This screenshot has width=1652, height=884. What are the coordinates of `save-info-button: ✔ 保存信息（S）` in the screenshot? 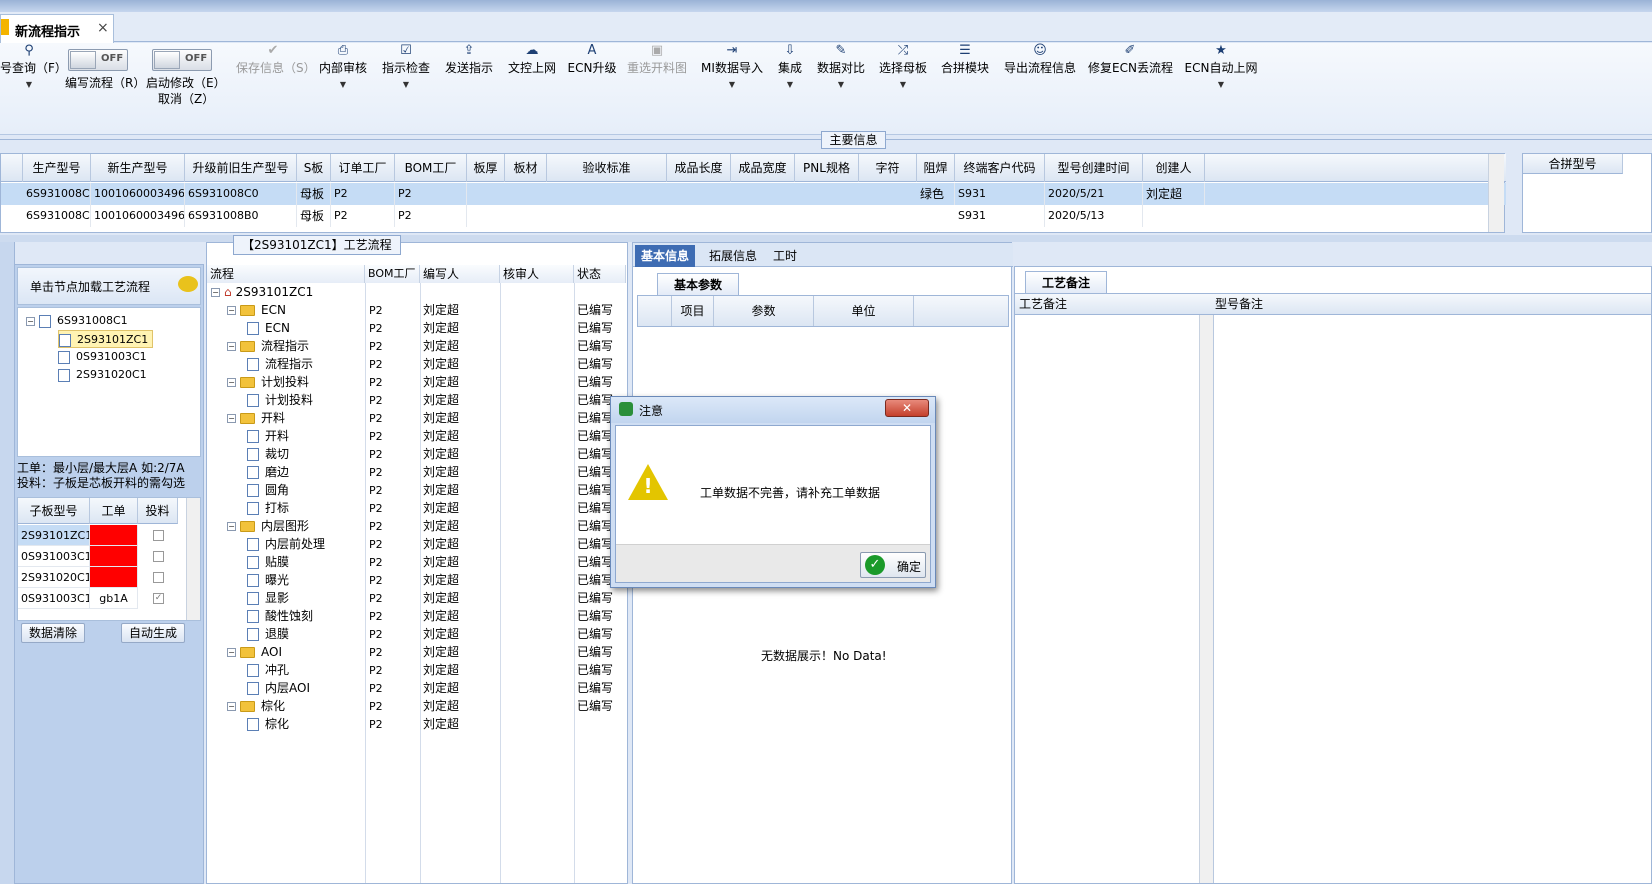 It's located at (276, 60).